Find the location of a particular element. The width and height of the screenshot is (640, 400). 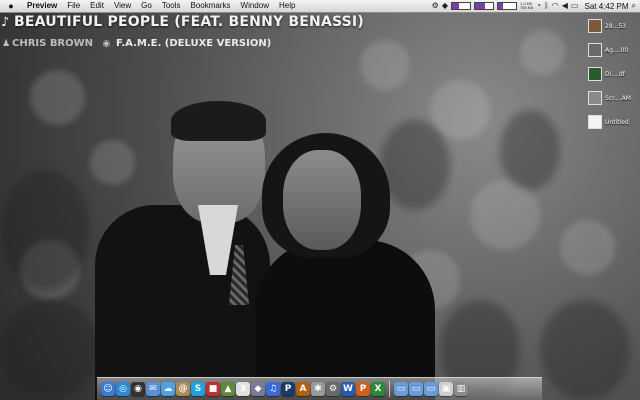

desktop-item: Di....df is located at coordinates (611, 74).